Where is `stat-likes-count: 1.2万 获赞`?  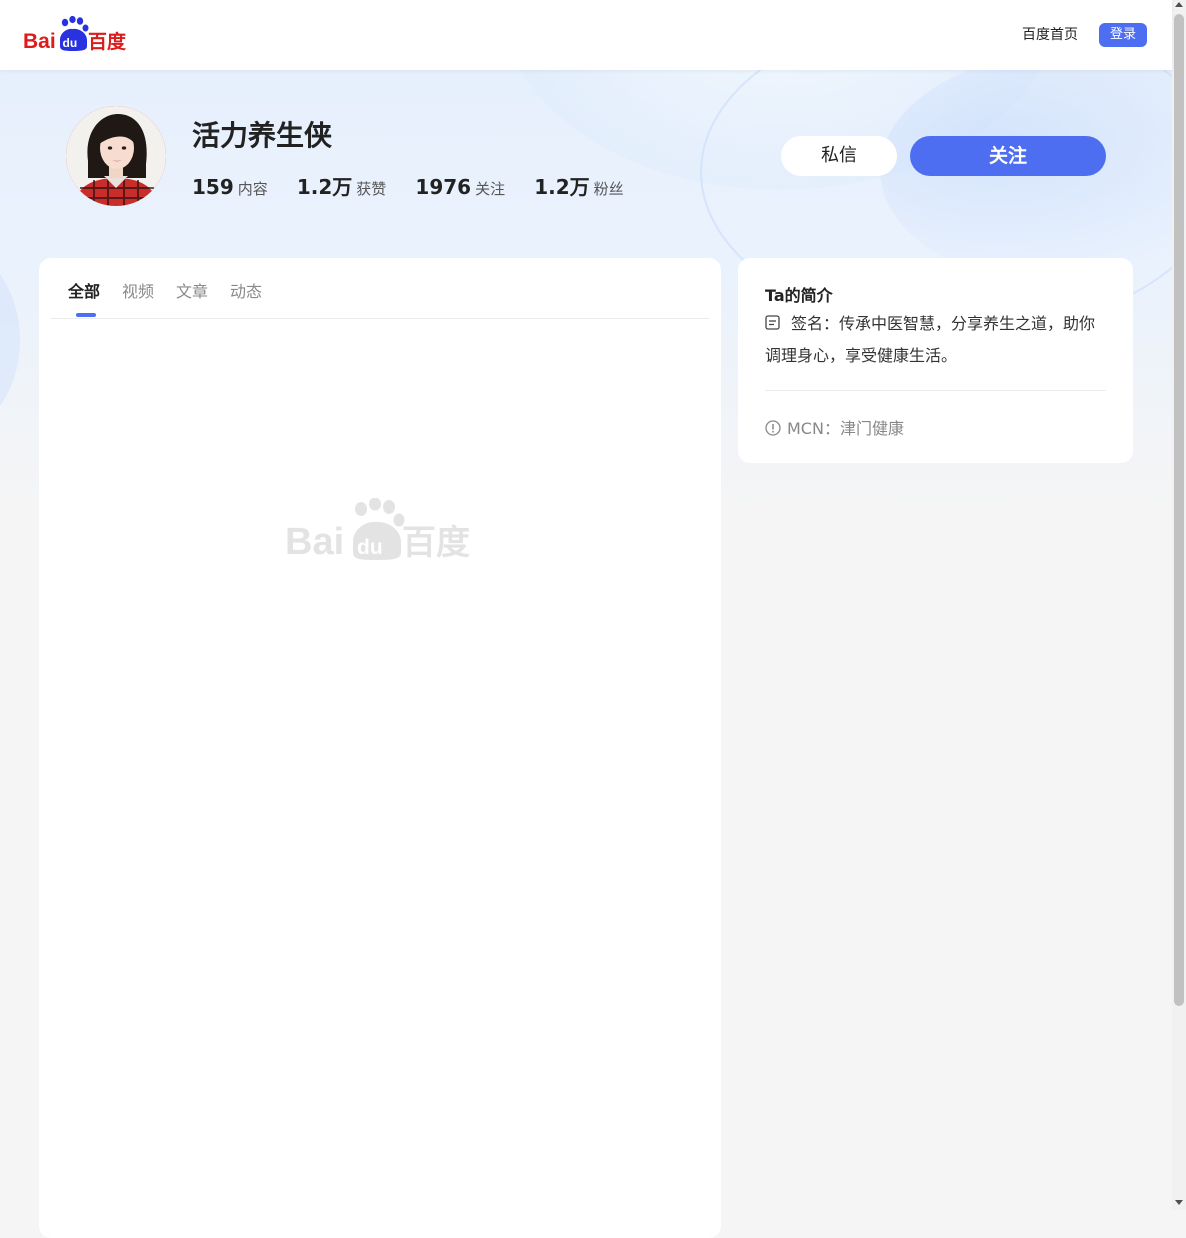
stat-likes-count: 1.2万 获赞 is located at coordinates (341, 185).